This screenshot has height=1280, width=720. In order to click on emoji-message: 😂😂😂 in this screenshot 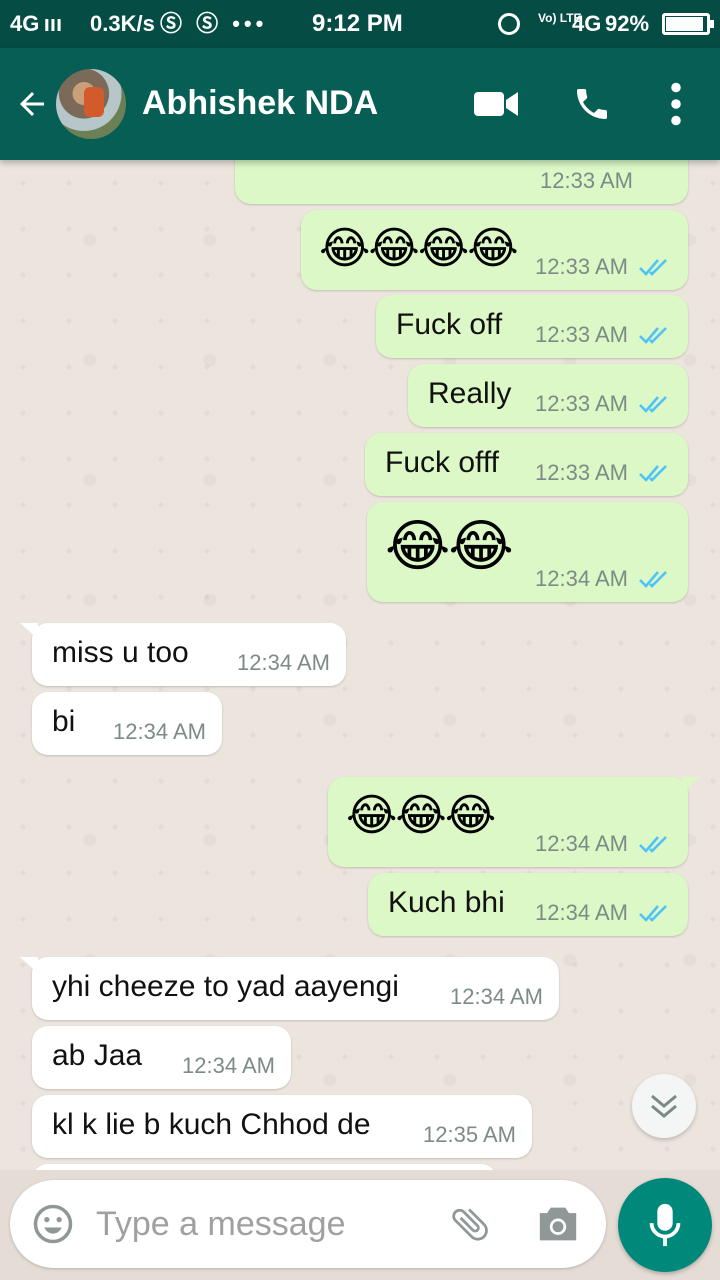, I will do `click(421, 815)`.